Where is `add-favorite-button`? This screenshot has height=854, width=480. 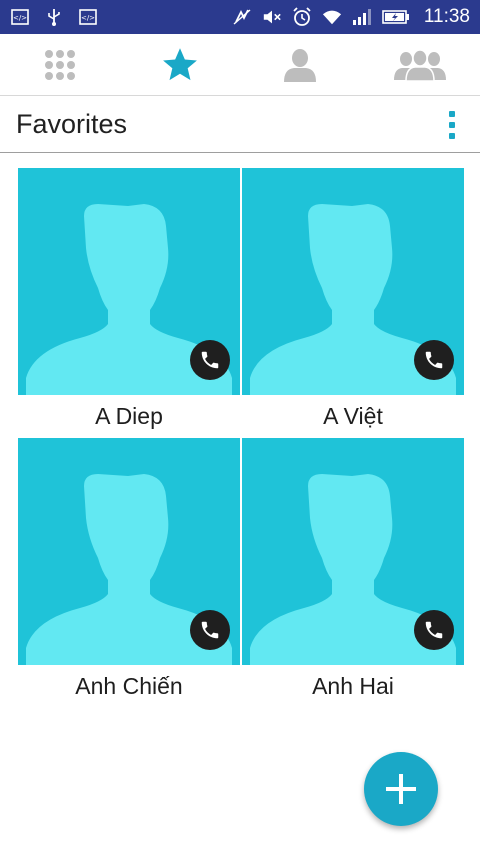
add-favorite-button is located at coordinates (401, 789).